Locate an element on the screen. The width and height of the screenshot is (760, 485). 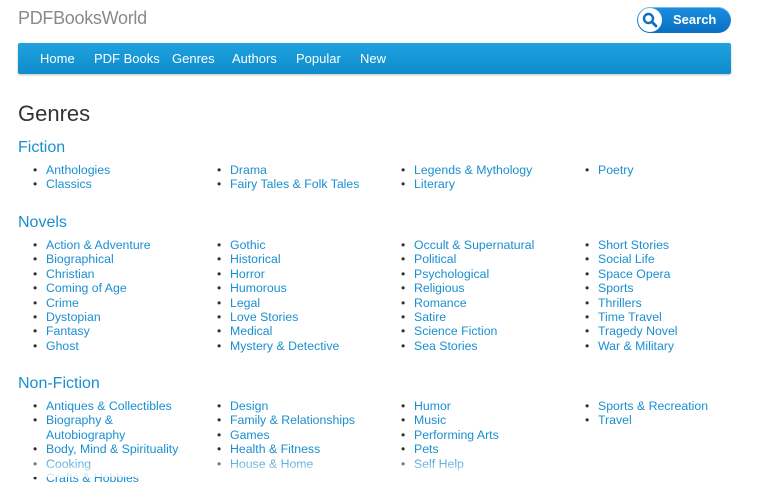
fiction-column-4: Poetry is located at coordinates (602, 170).